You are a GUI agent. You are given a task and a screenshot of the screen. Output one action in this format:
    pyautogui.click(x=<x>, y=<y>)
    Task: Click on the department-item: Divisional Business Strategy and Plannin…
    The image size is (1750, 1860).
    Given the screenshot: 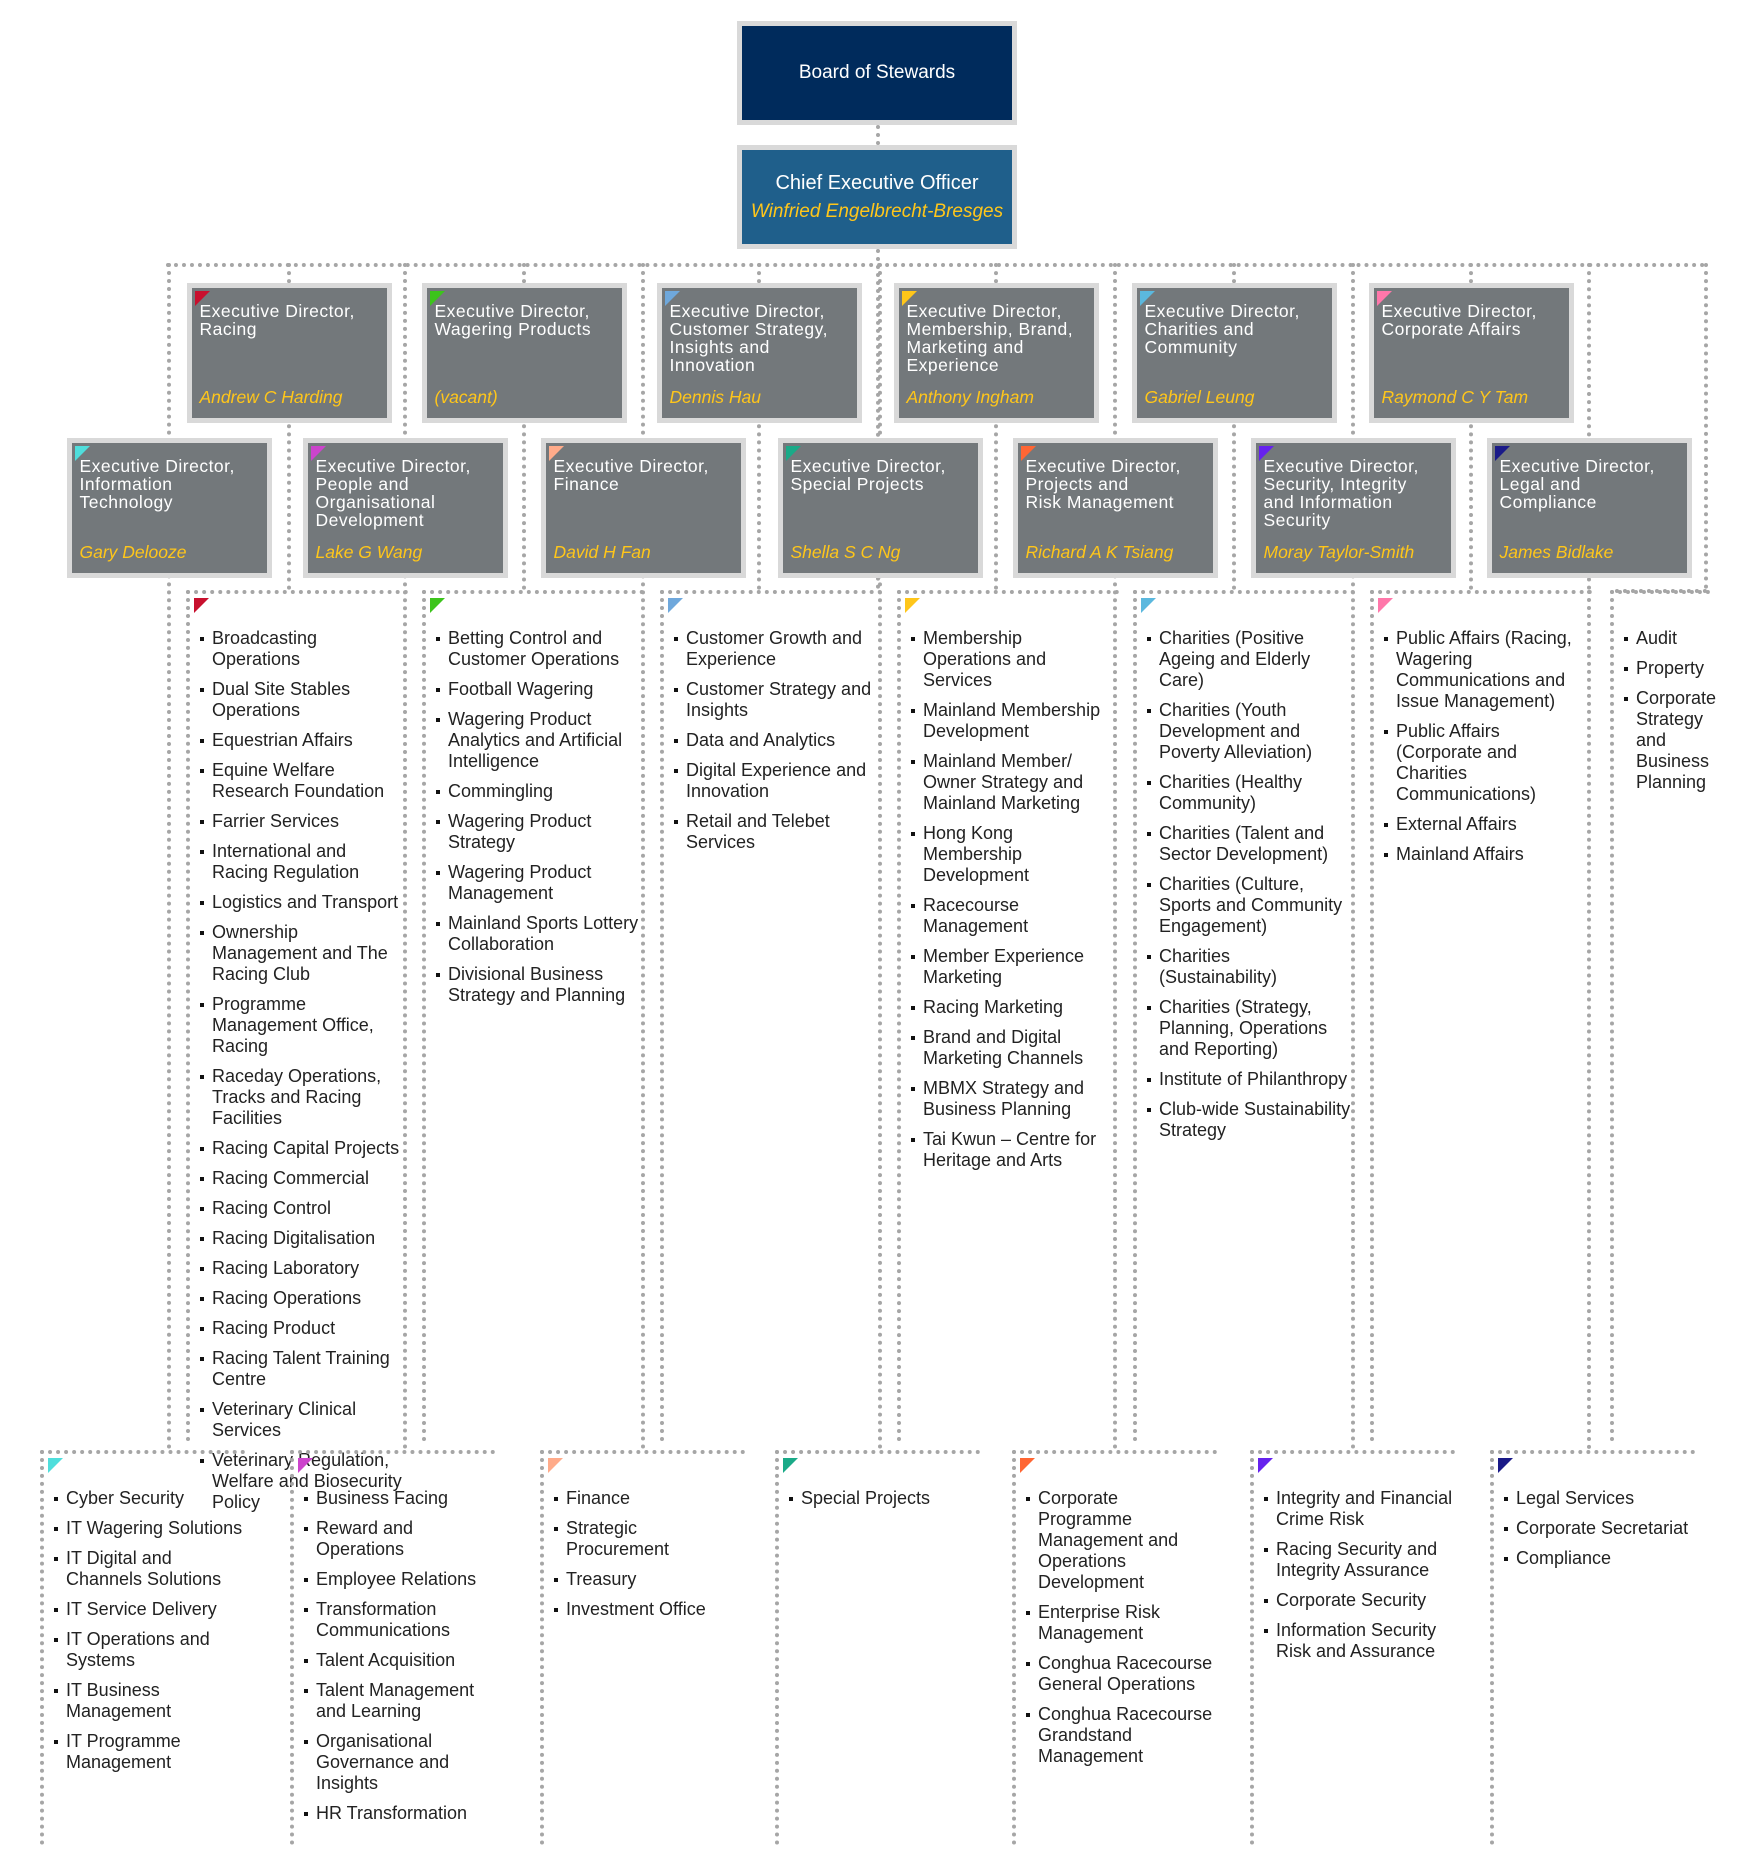 What is the action you would take?
    pyautogui.click(x=537, y=985)
    